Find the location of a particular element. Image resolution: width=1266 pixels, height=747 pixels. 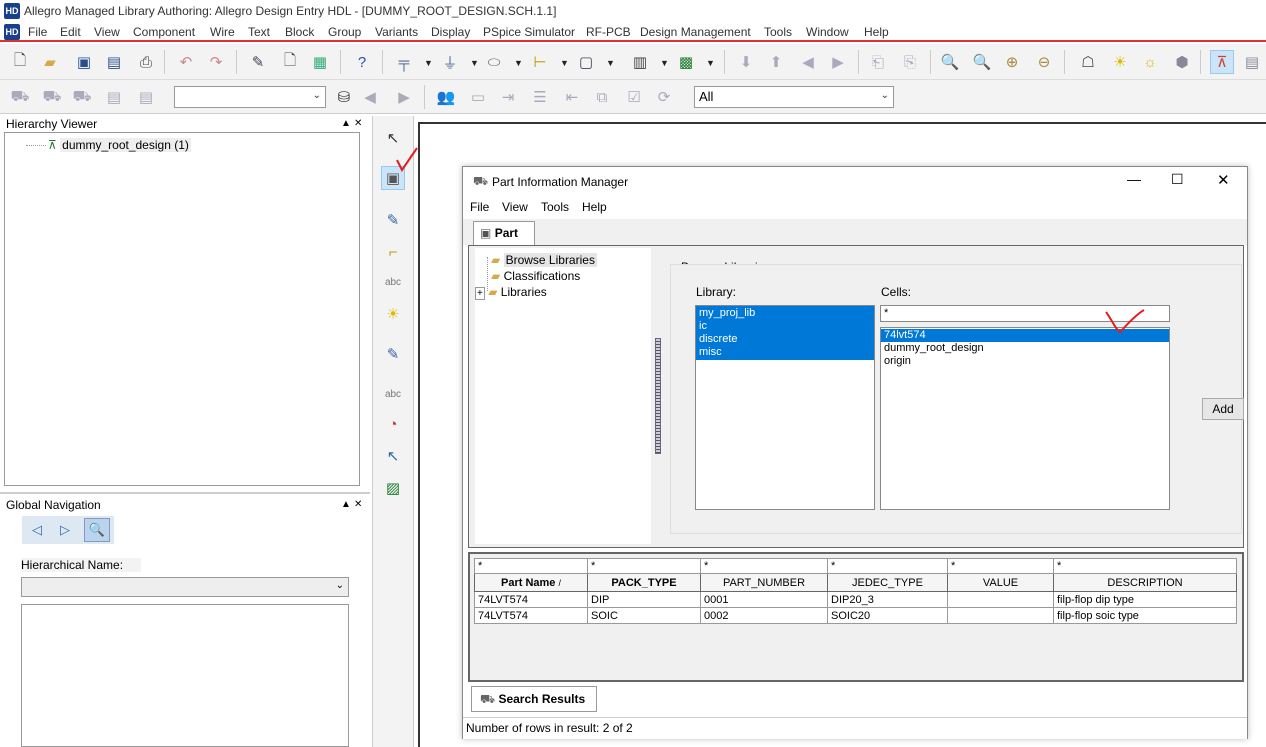

menu-edit: Edit is located at coordinates (70, 32).